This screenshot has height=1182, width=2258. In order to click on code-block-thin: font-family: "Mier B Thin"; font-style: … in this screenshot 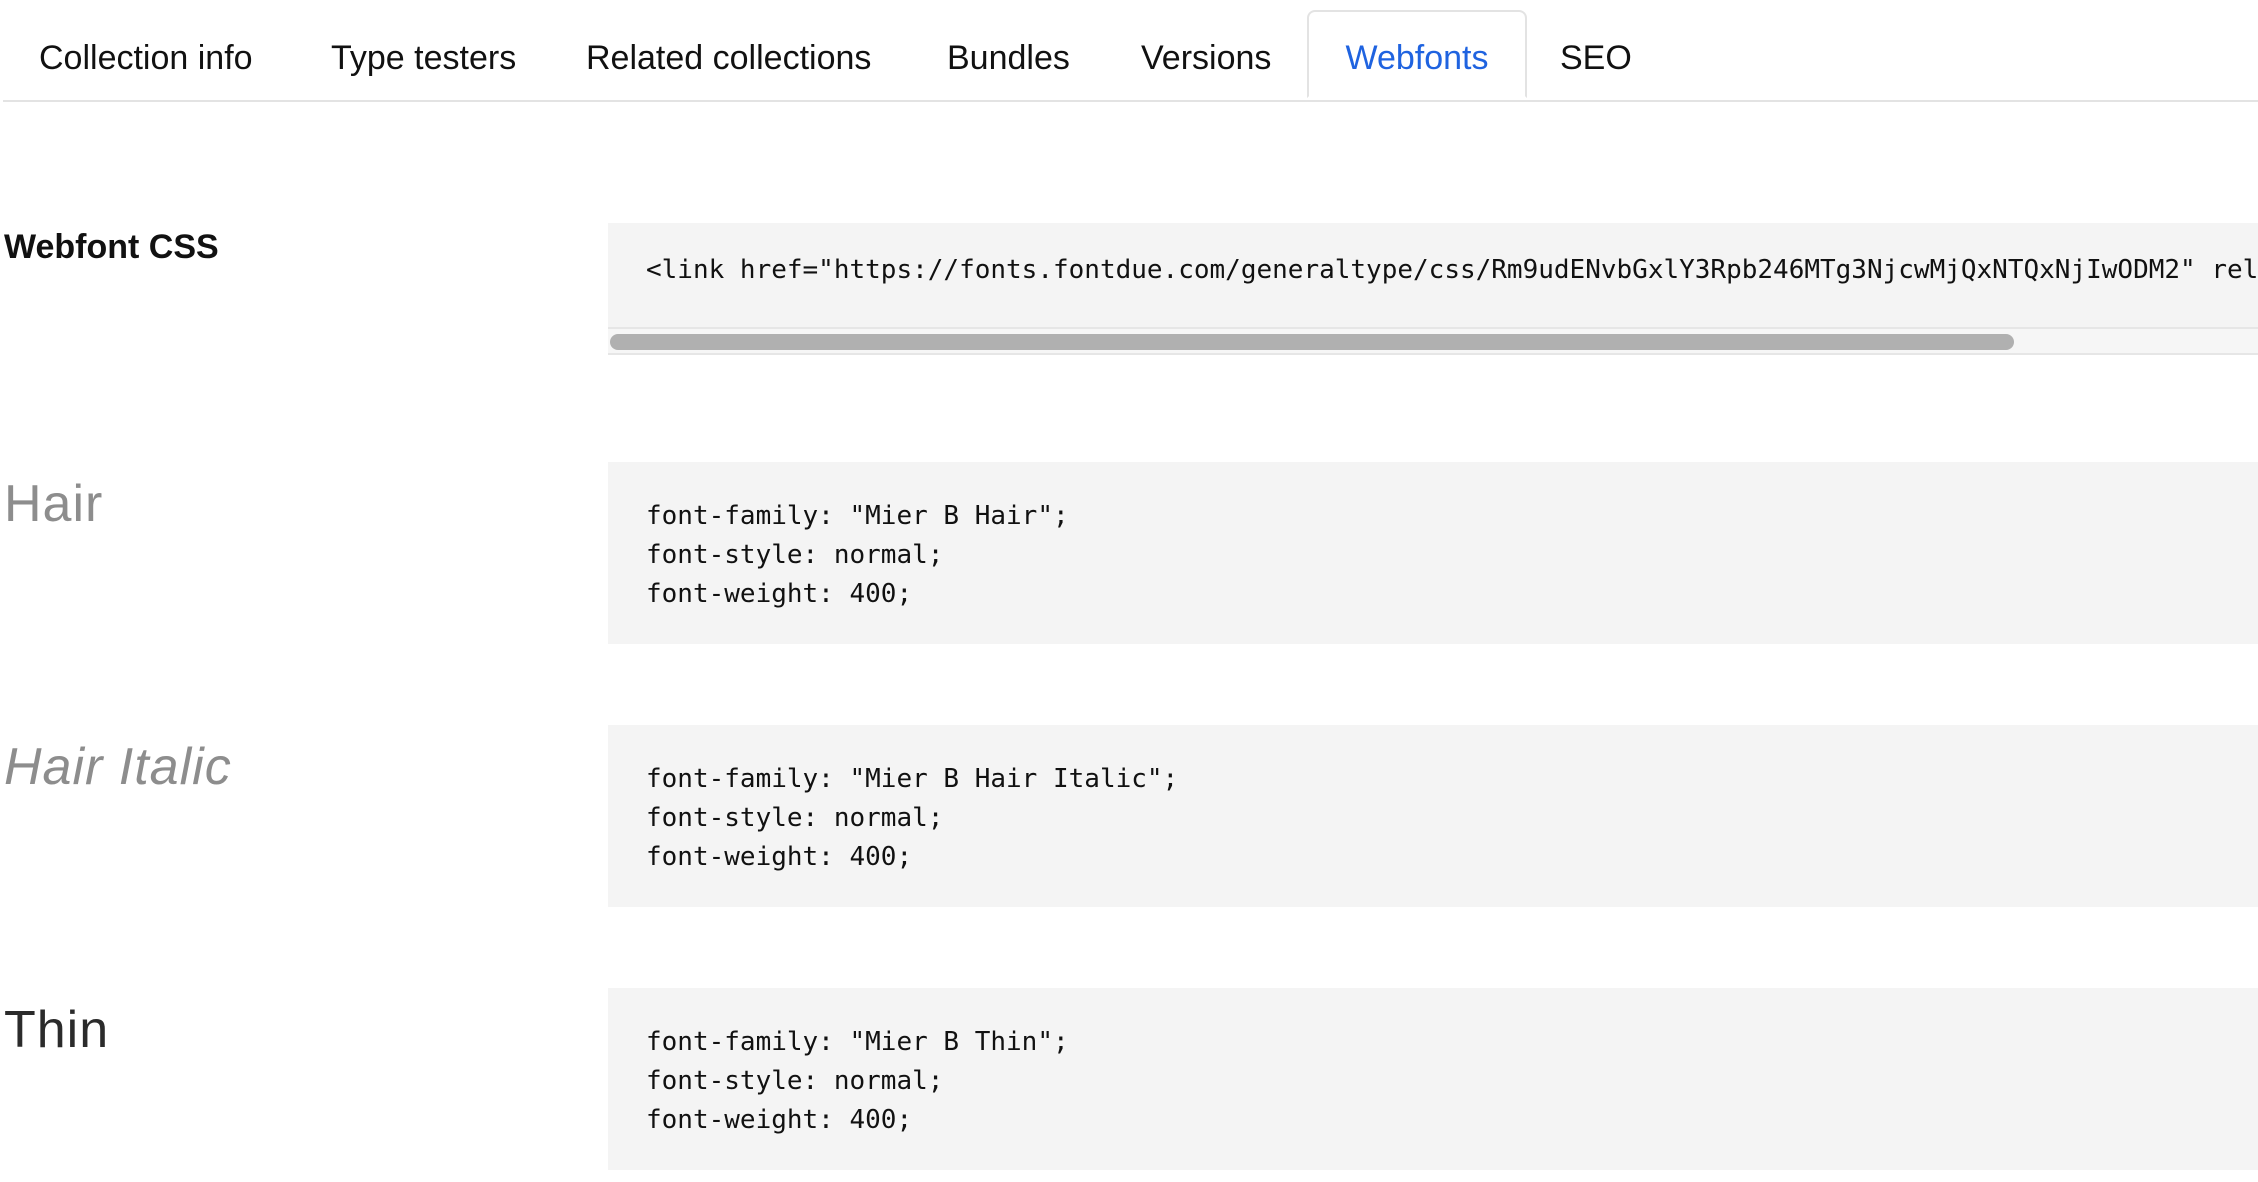, I will do `click(1433, 1079)`.